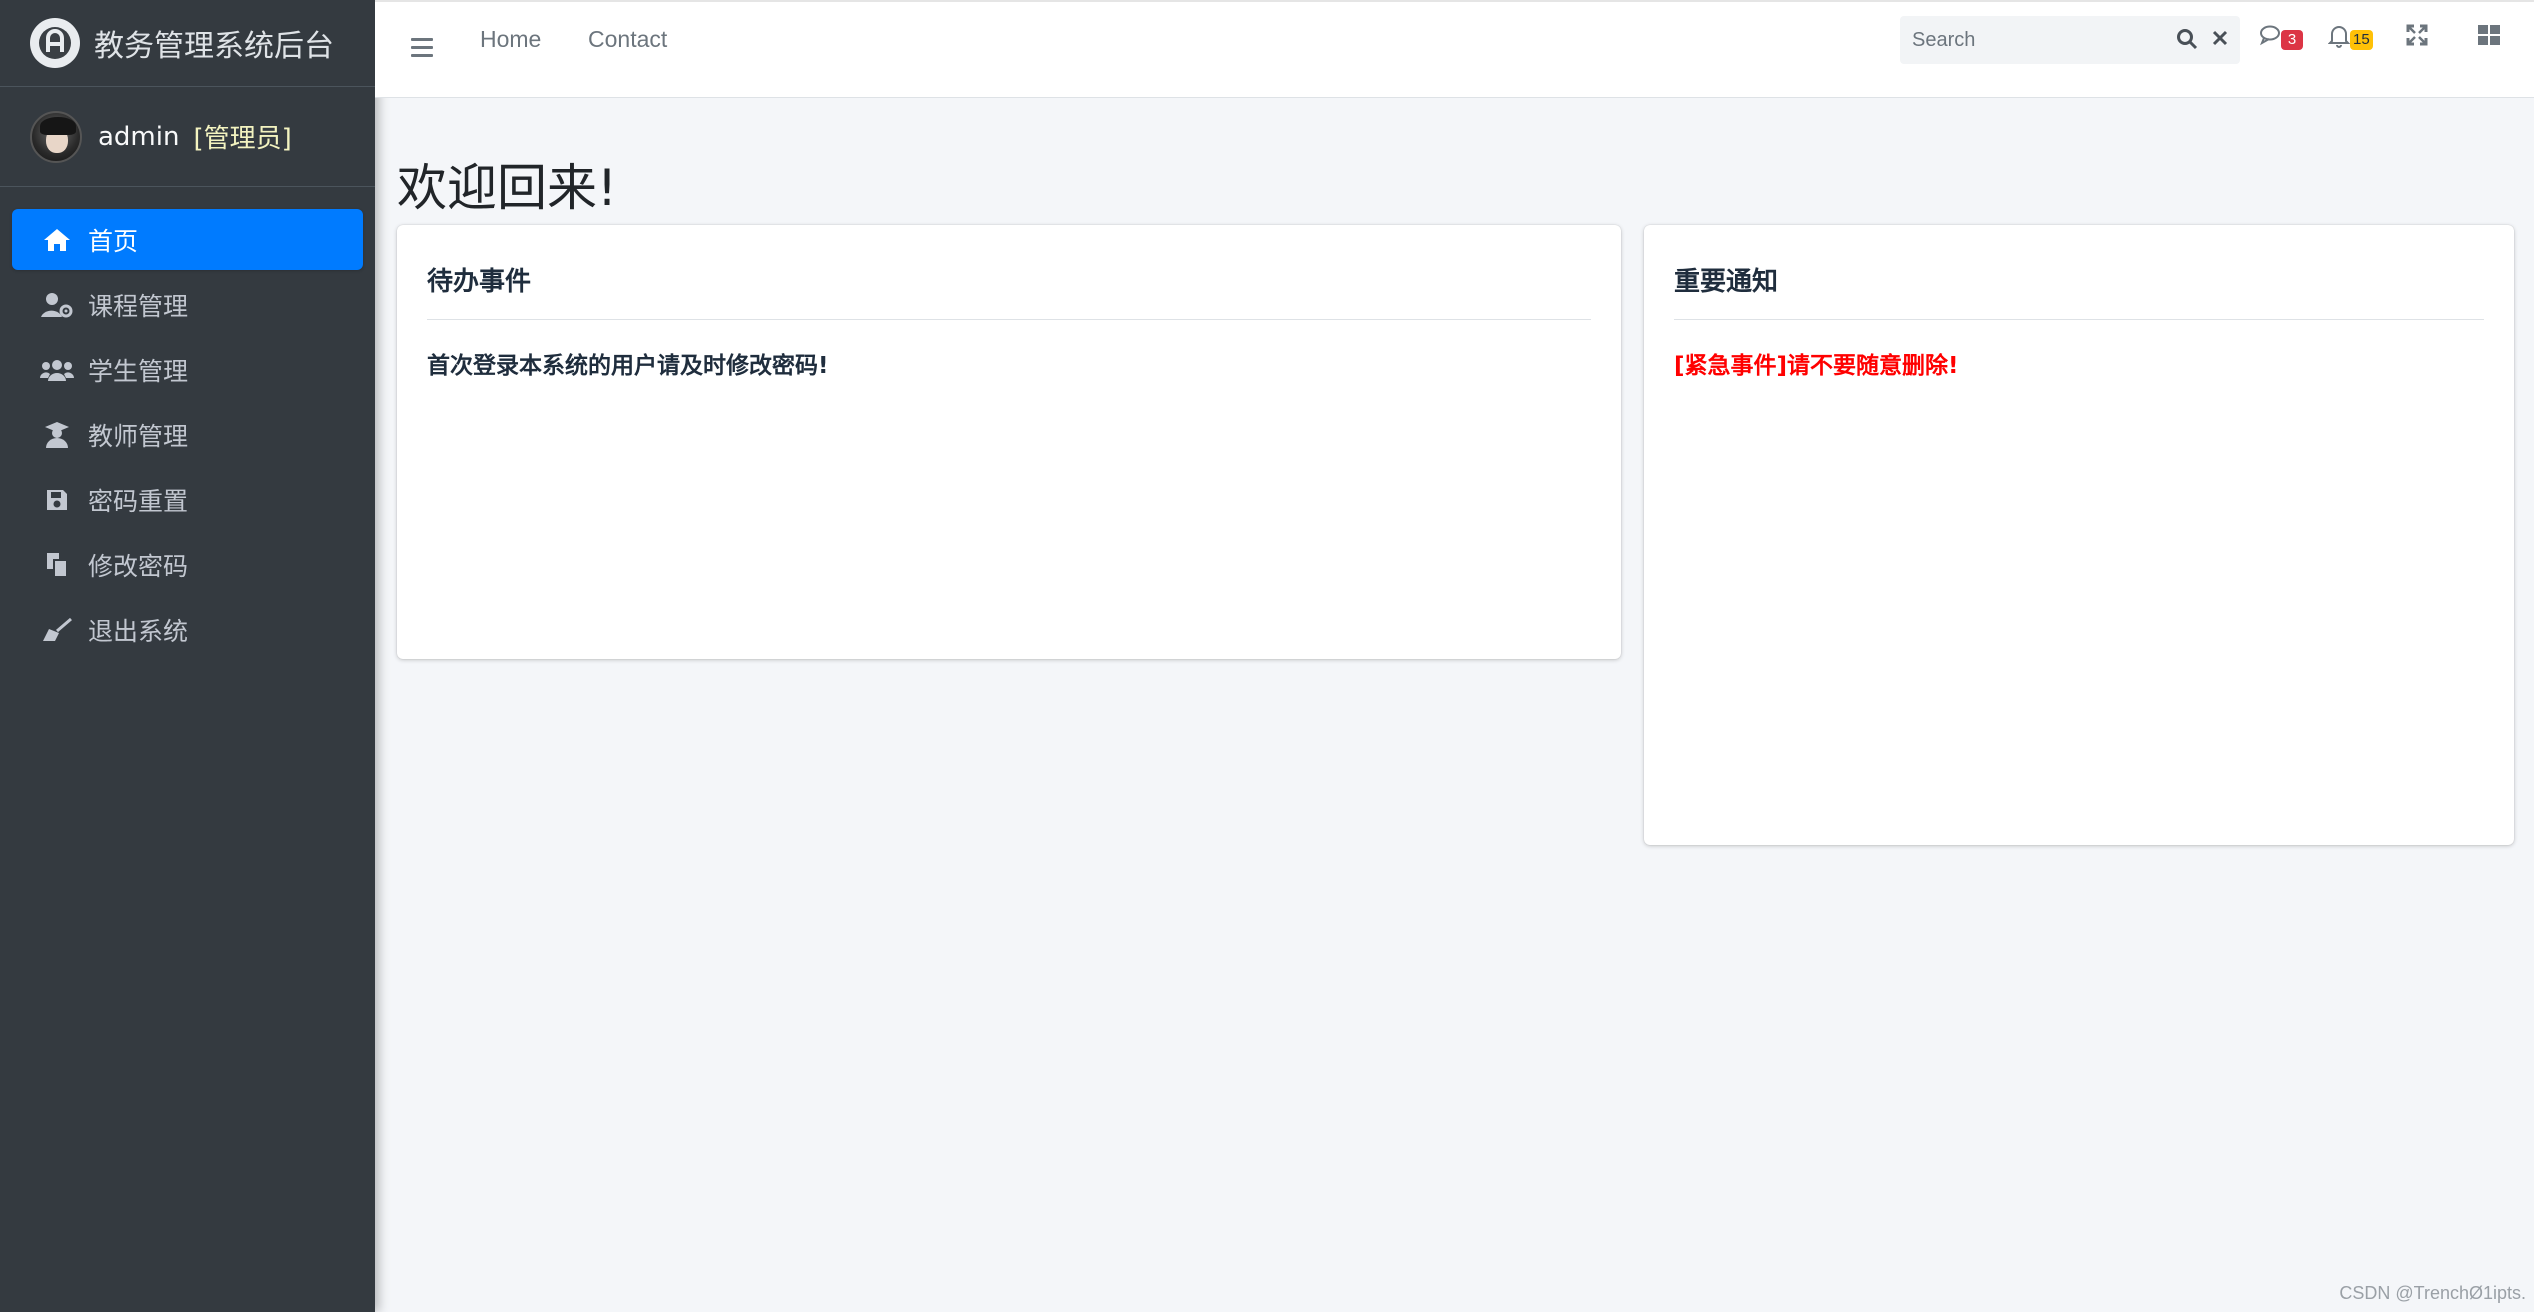  I want to click on avatar, so click(56, 136).